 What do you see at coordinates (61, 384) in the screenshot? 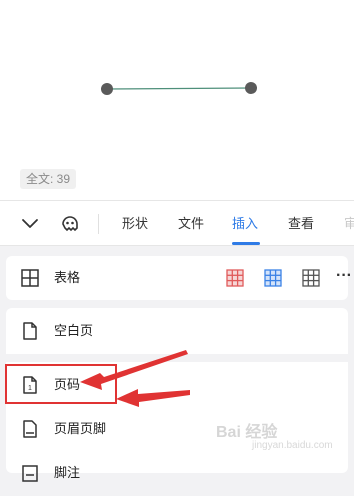
I see `page-number-highlight` at bounding box center [61, 384].